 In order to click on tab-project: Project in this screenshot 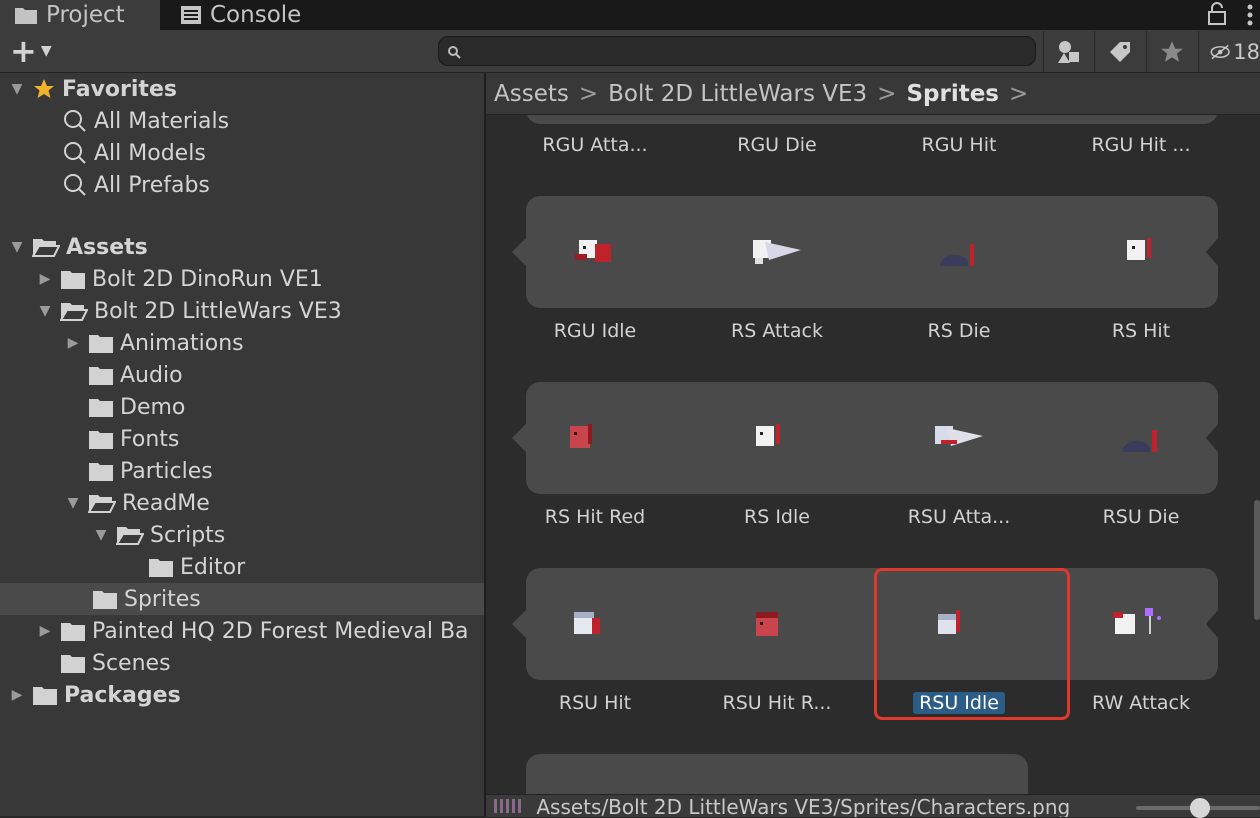, I will do `click(80, 15)`.